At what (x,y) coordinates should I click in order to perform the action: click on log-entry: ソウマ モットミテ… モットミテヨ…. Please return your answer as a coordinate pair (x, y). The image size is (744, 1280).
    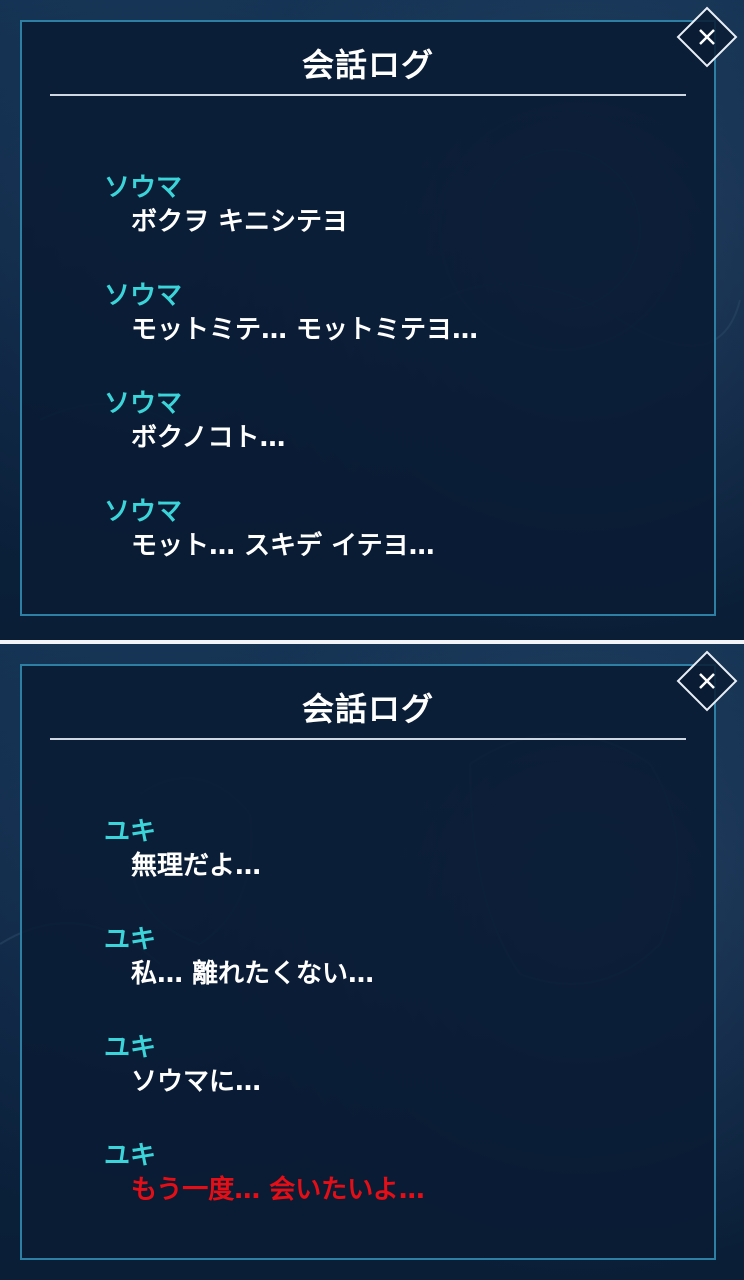
    Looking at the image, I should click on (394, 334).